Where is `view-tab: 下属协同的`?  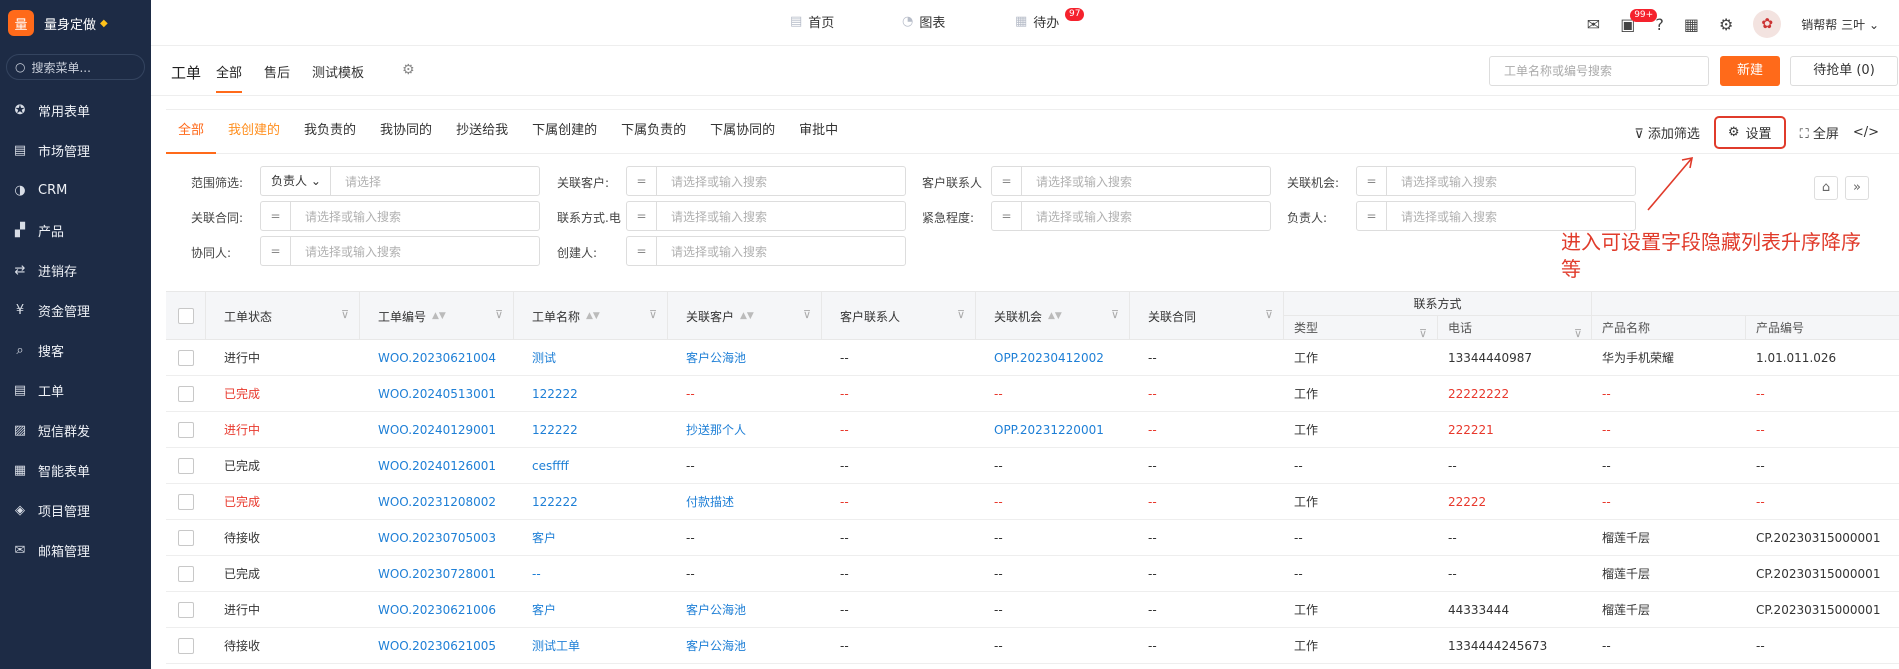
view-tab: 下属协同的 is located at coordinates (742, 132).